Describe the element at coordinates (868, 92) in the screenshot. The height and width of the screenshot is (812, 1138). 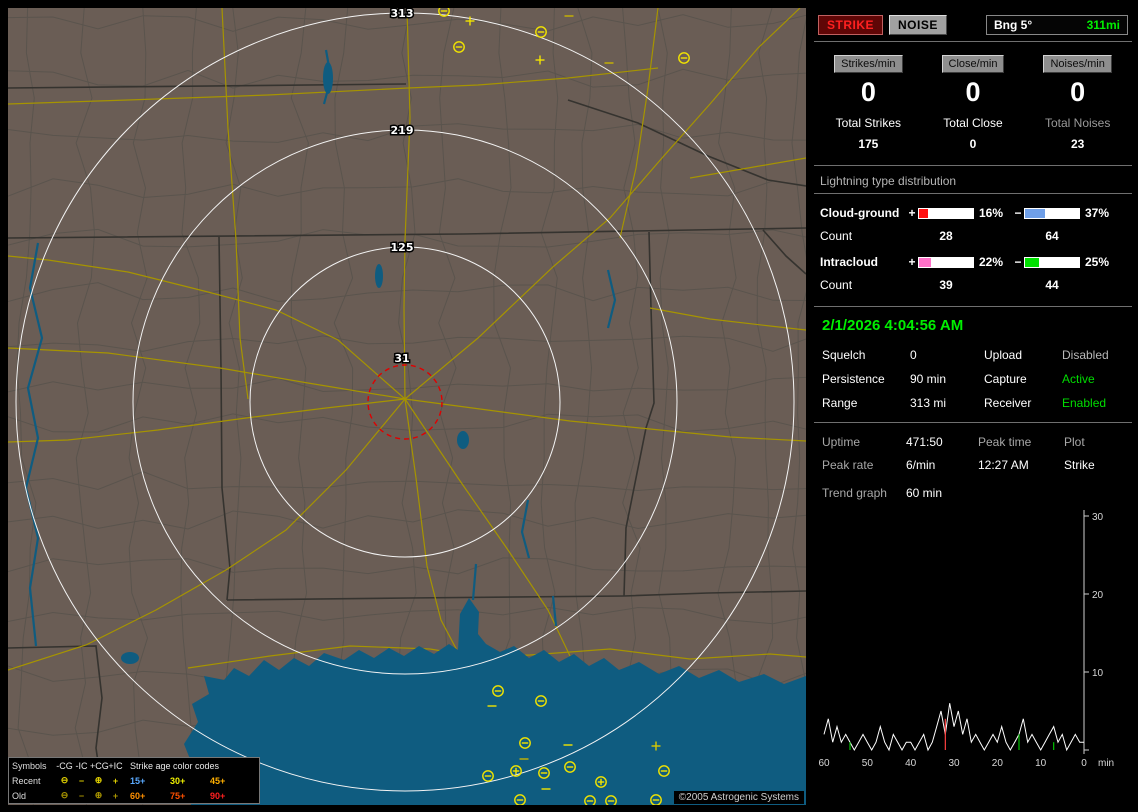
I see `strikes-per-min-value: 0` at that location.